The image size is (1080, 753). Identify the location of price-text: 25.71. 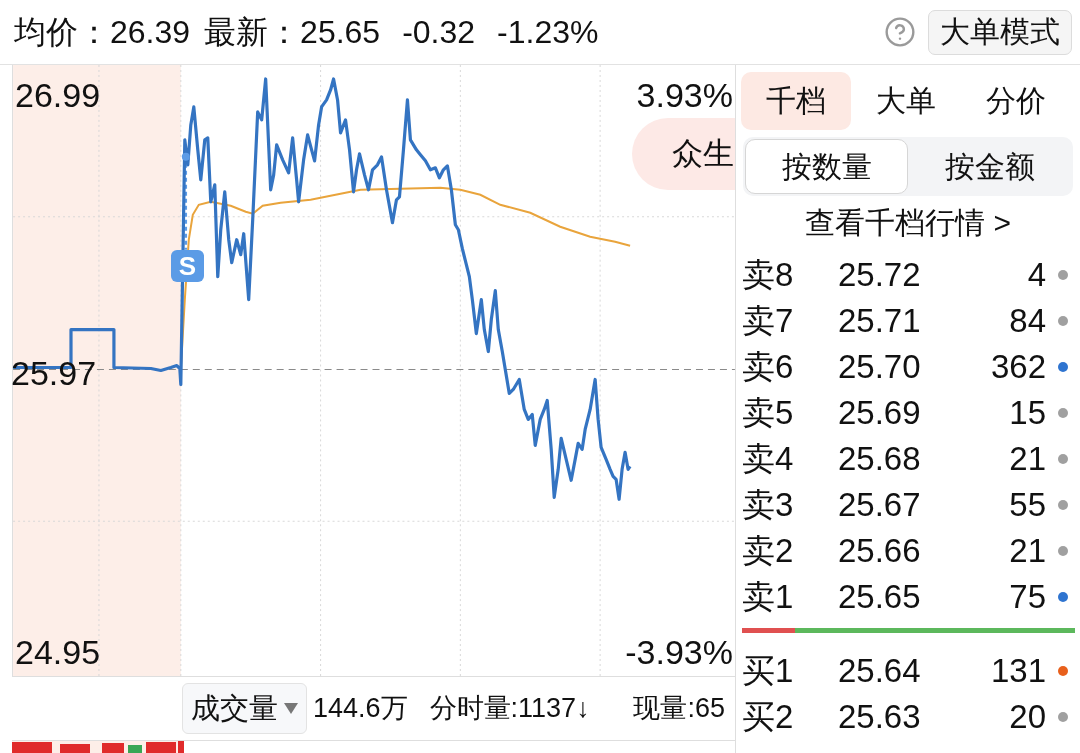
(880, 321).